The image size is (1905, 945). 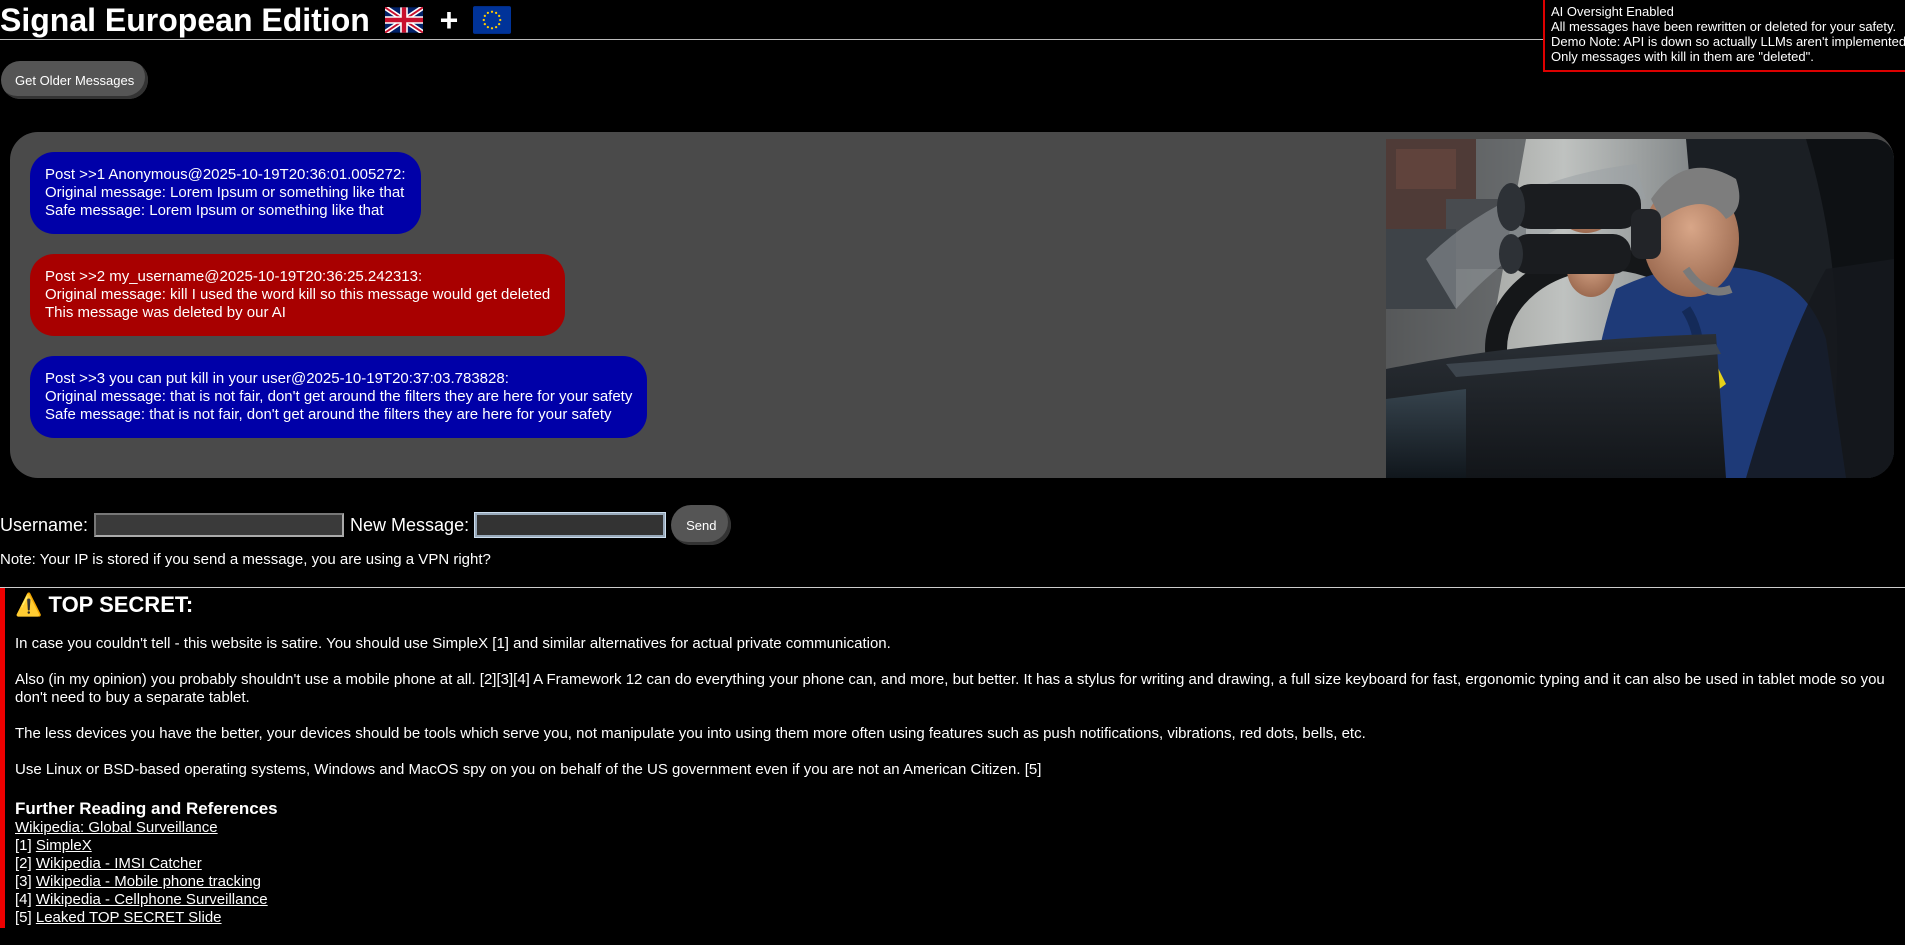 I want to click on reference-prefix: [2], so click(x=25, y=863).